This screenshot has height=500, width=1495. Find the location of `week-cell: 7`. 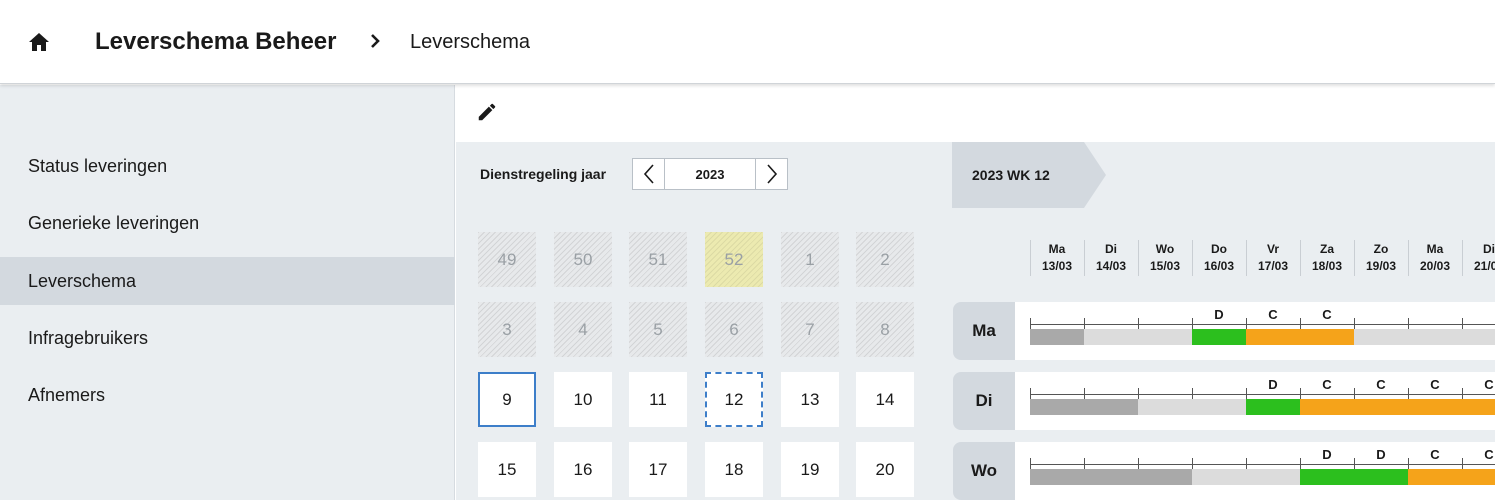

week-cell: 7 is located at coordinates (810, 329).